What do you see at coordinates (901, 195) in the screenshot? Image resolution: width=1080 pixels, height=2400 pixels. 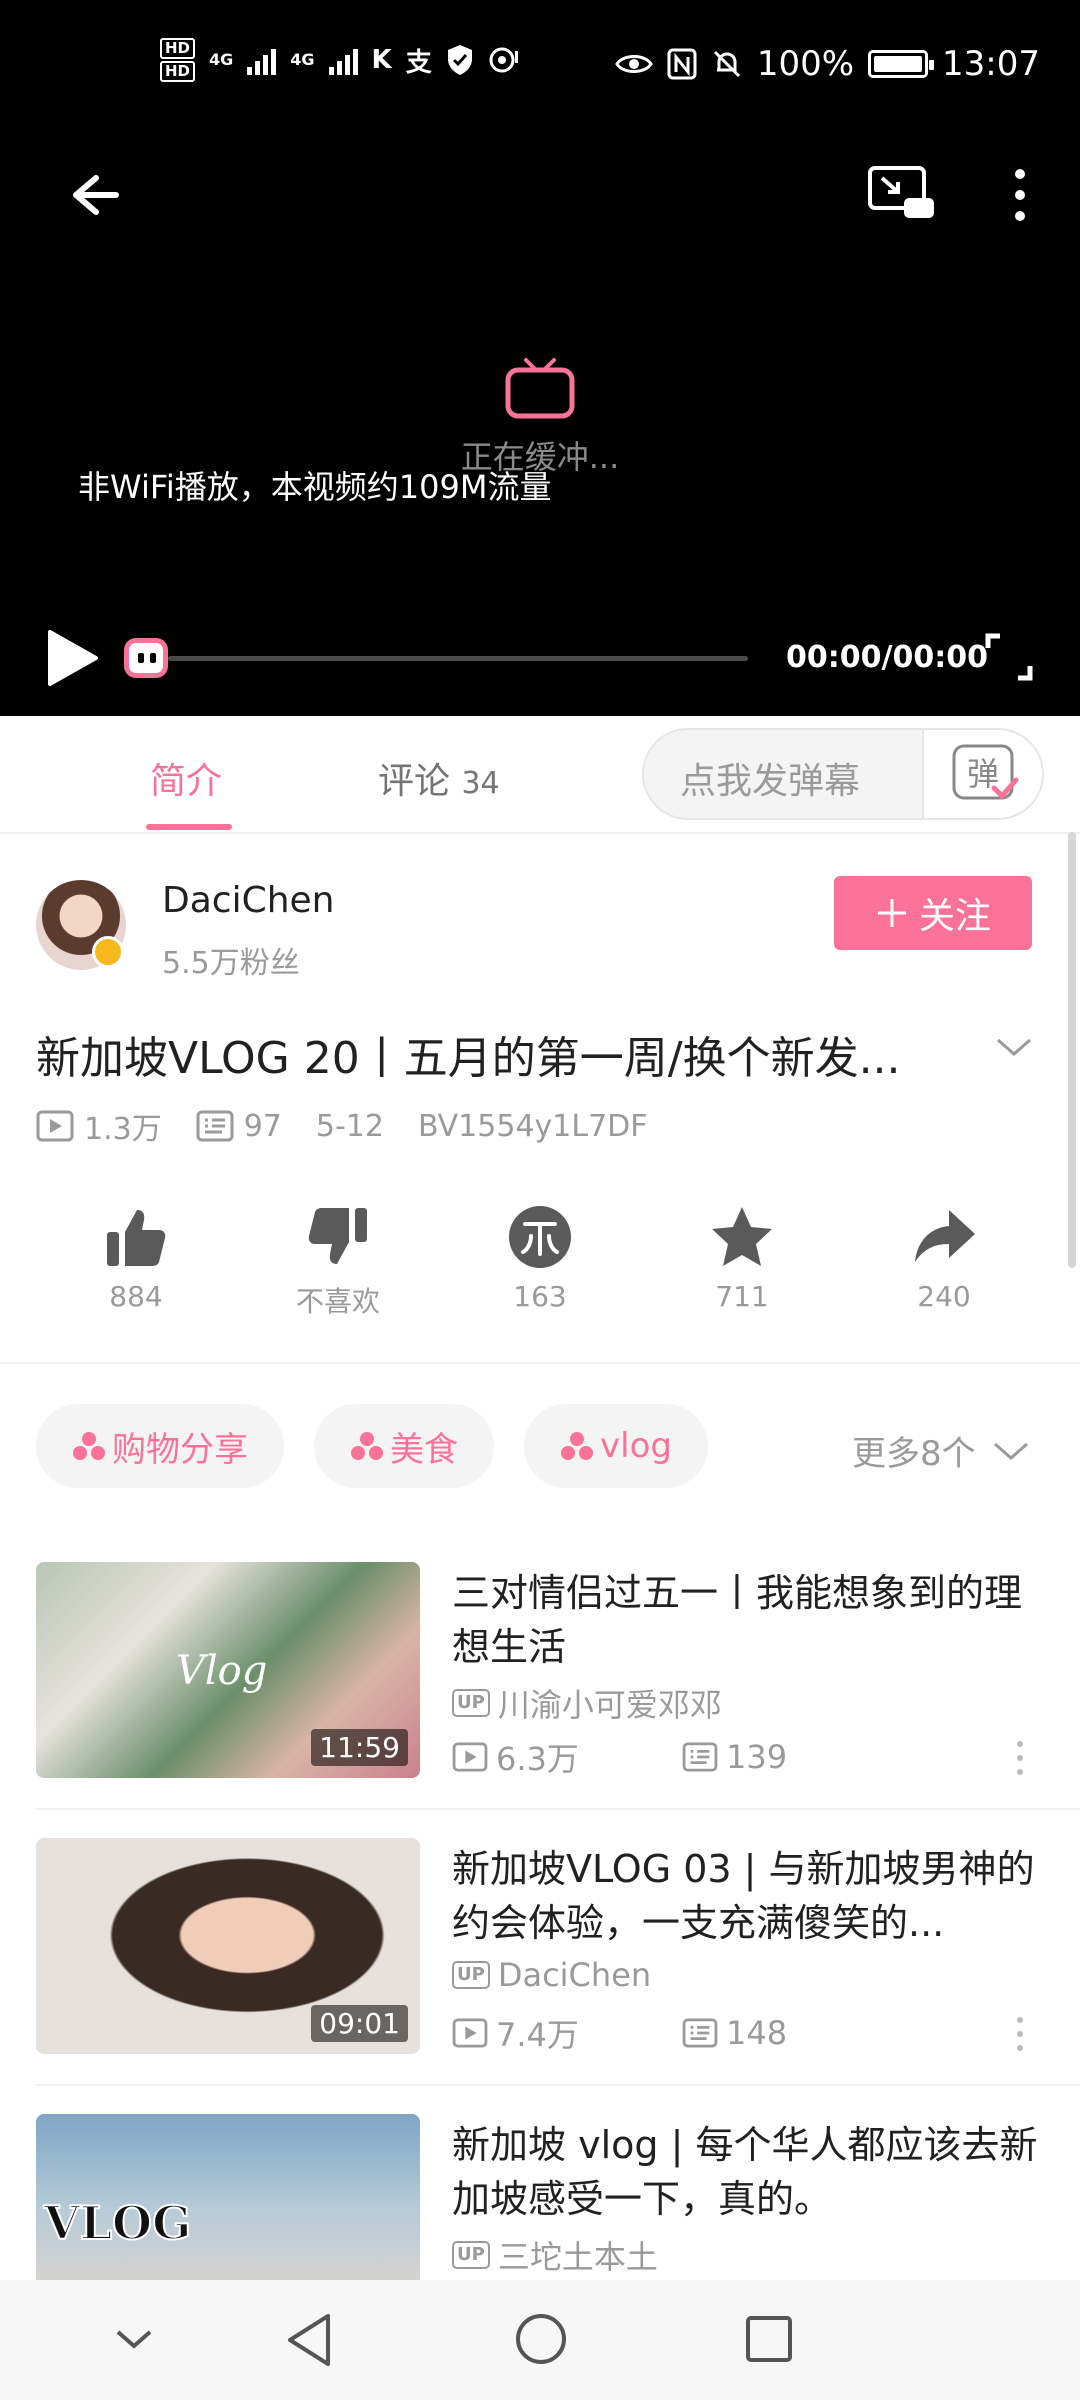 I see `cast-screen-icon` at bounding box center [901, 195].